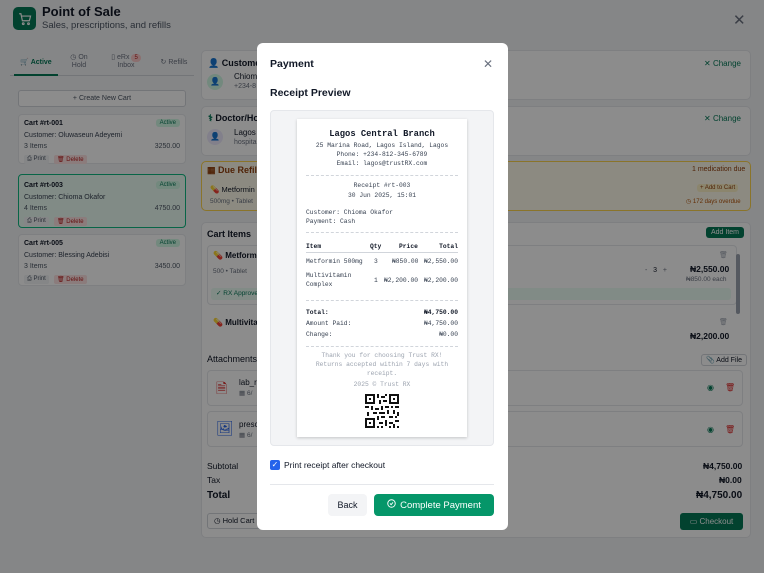 The height and width of the screenshot is (573, 764). I want to click on receipt-row-price: ₦2,200.00, so click(401, 280).